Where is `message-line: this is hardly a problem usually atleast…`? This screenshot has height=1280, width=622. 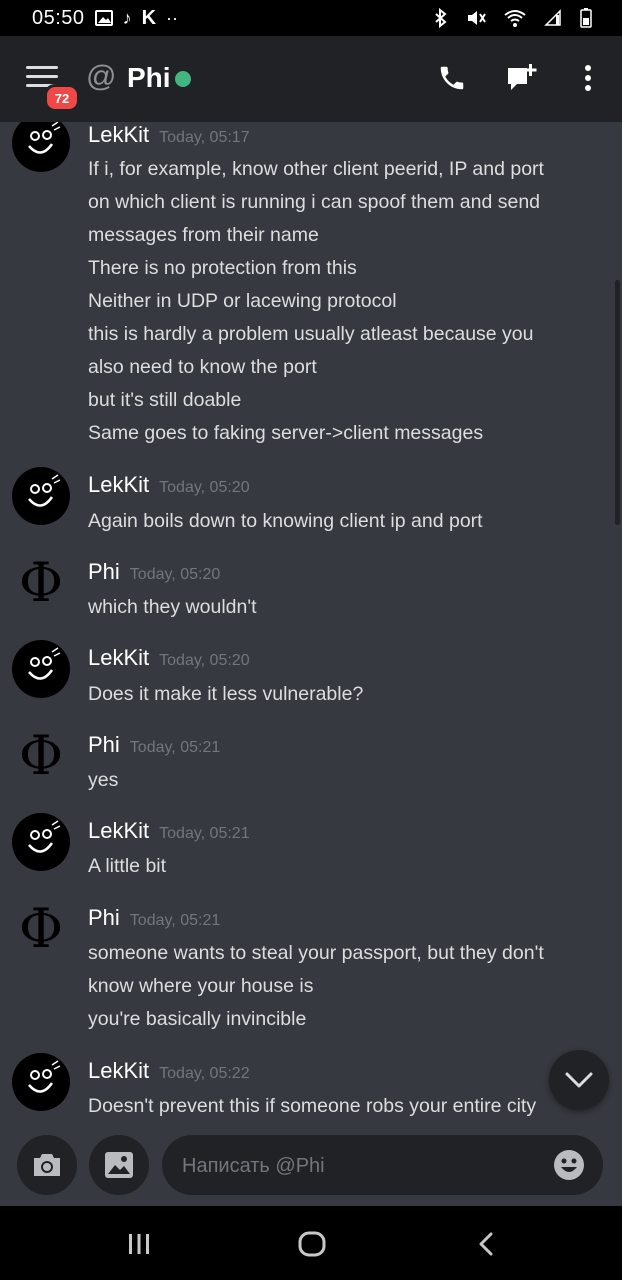 message-line: this is hardly a problem usually atleast… is located at coordinates (311, 334).